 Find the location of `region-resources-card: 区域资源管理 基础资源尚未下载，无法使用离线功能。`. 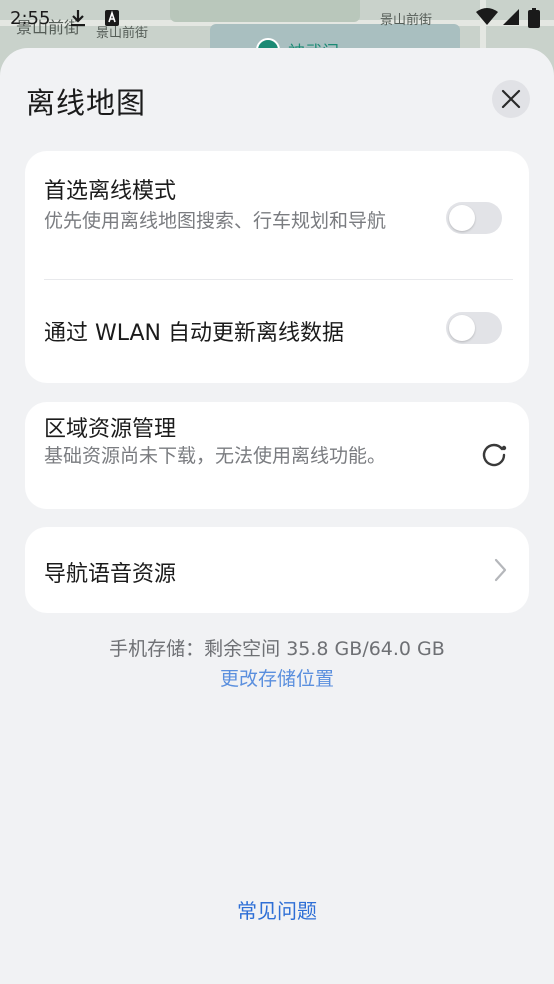

region-resources-card: 区域资源管理 基础资源尚未下载，无法使用离线功能。 is located at coordinates (277, 455).